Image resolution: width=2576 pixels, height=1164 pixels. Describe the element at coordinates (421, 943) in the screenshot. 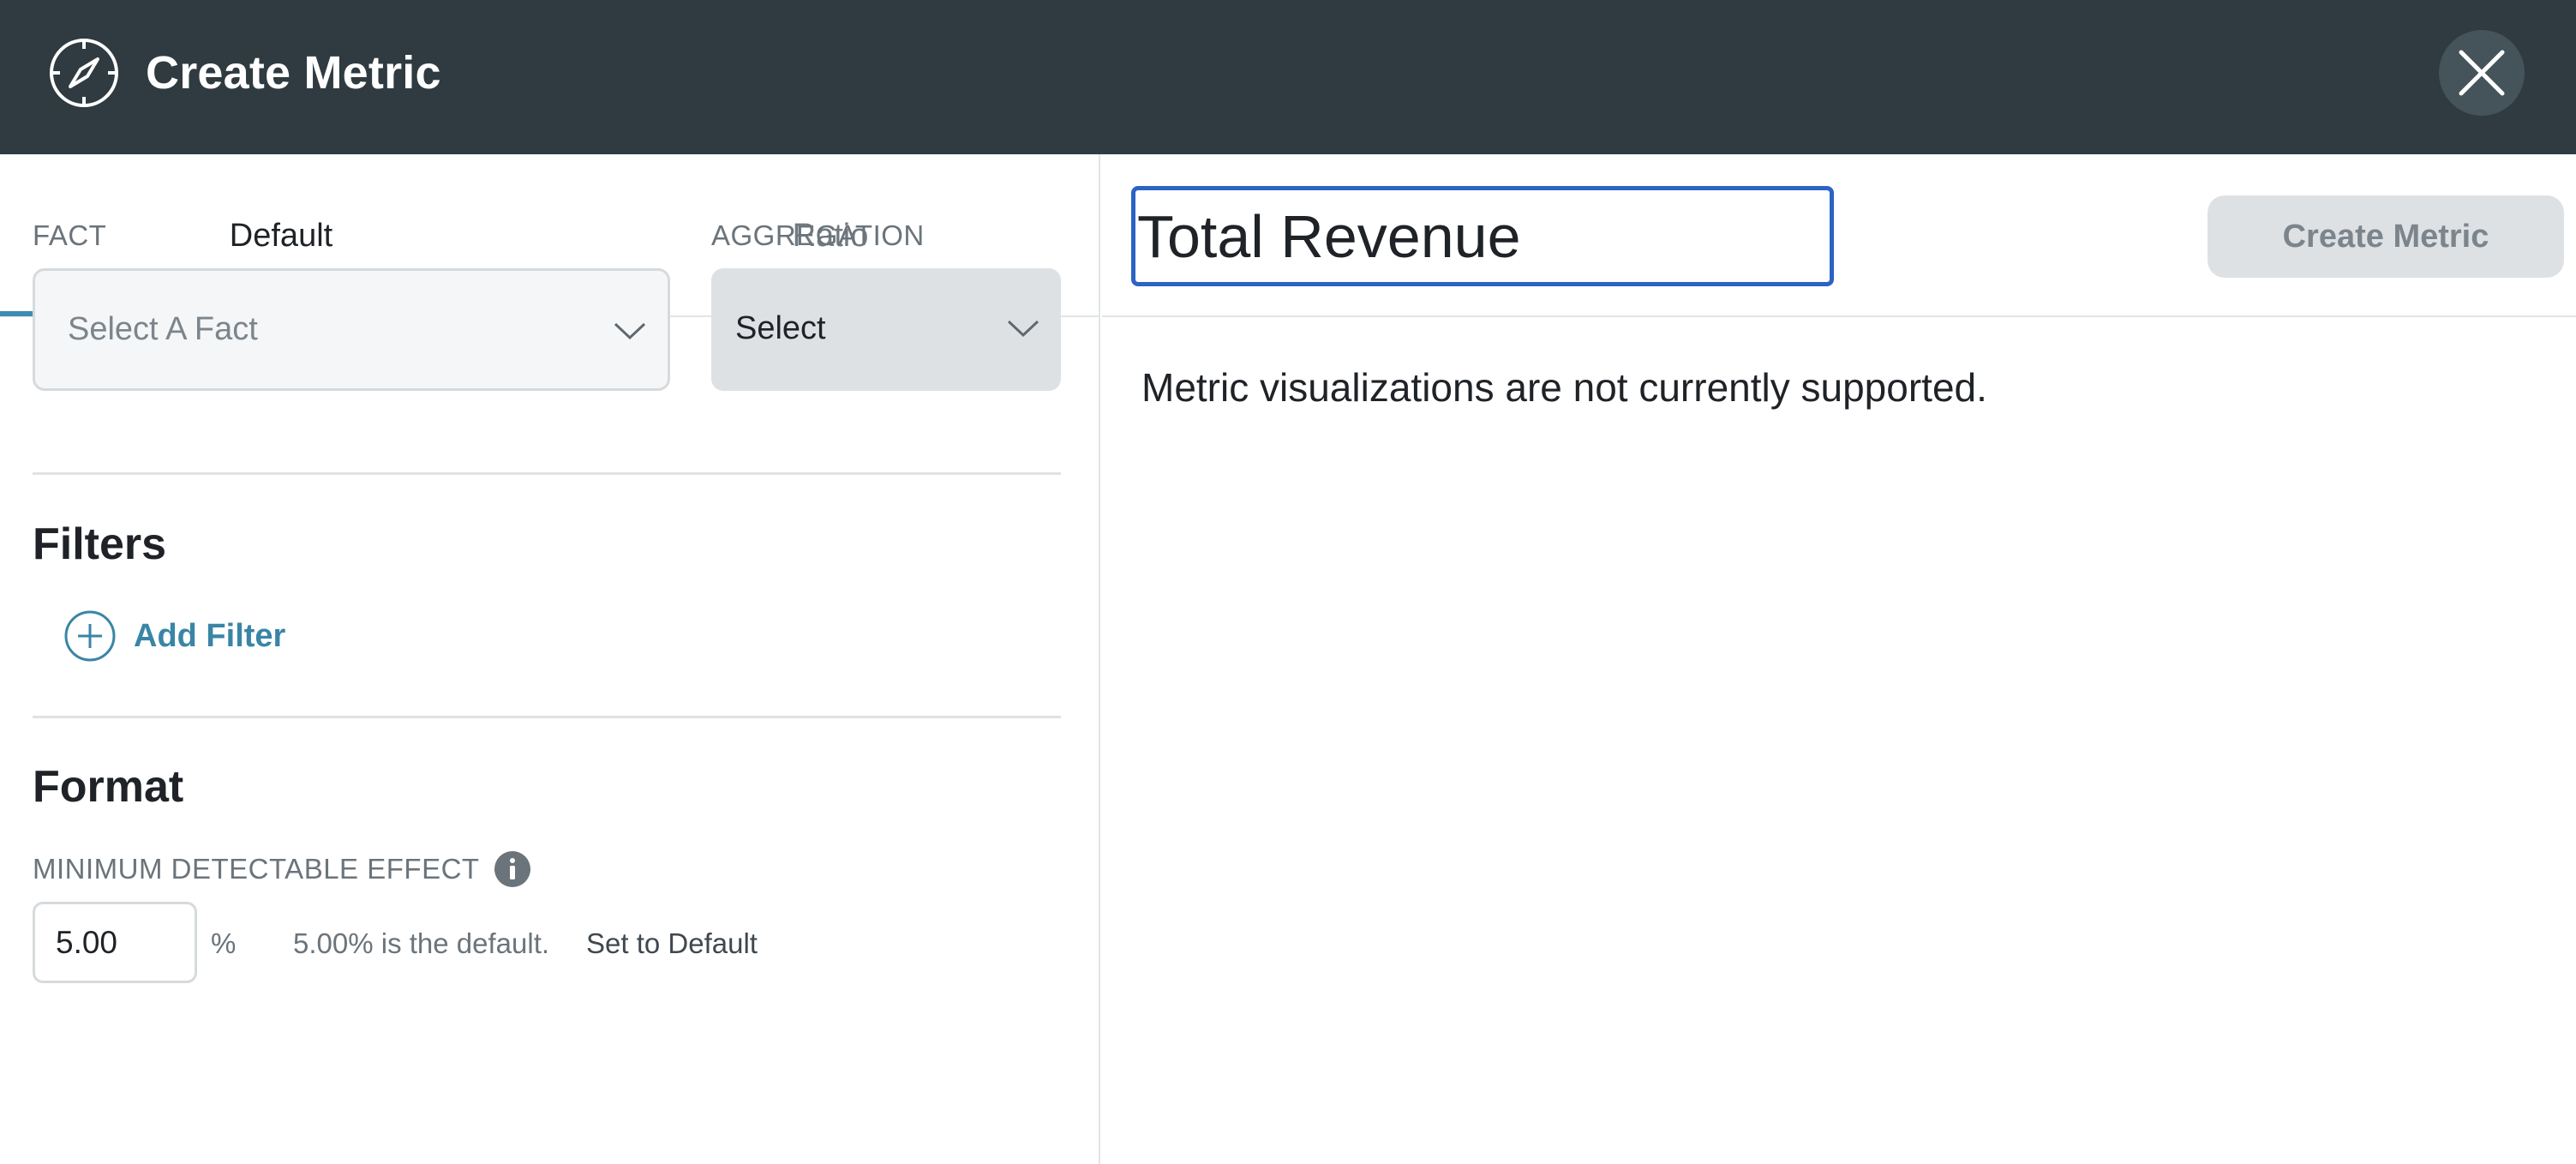

I see `default-note: 5.00% is the default.` at that location.